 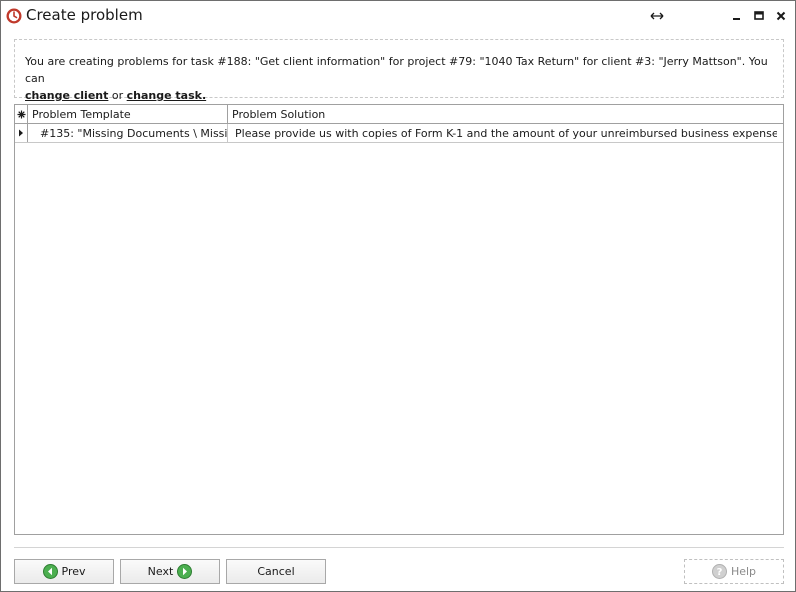 I want to click on cell-problem-template: #135: "Missing Documents \ Missing K-, so click(x=128, y=133).